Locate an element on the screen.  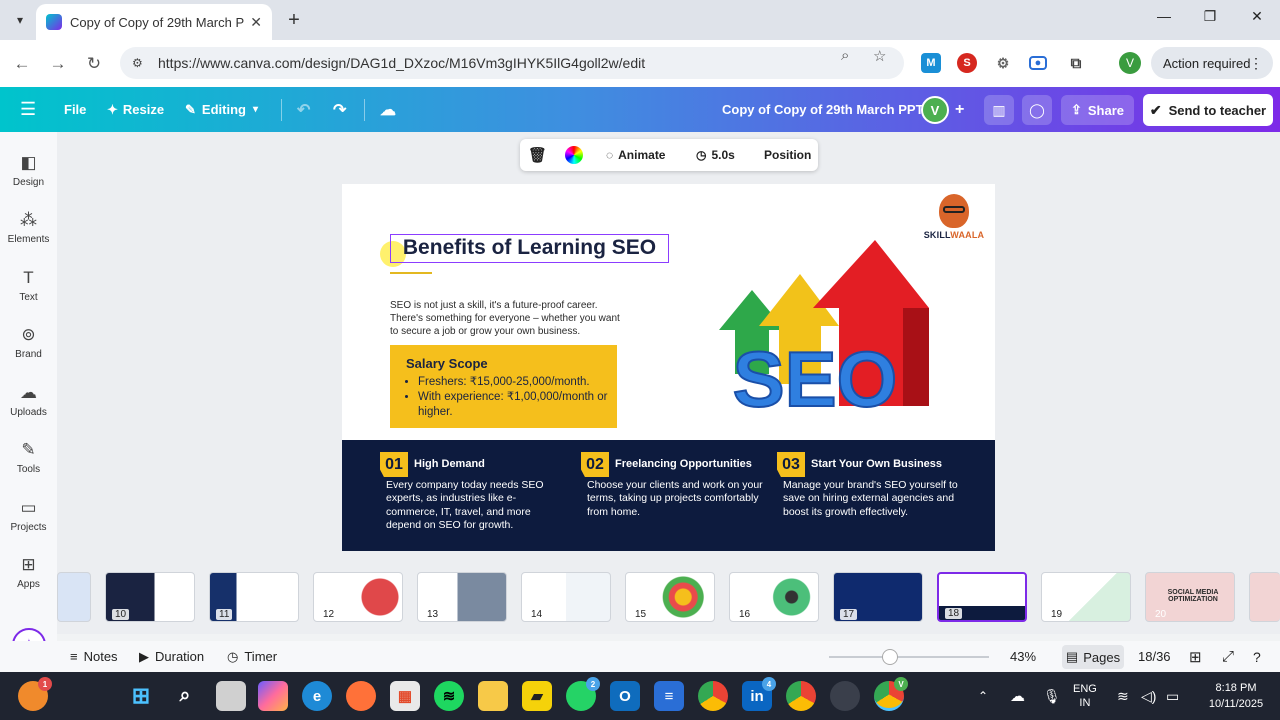
page-thumbnail-current: 18 is located at coordinates (982, 597).